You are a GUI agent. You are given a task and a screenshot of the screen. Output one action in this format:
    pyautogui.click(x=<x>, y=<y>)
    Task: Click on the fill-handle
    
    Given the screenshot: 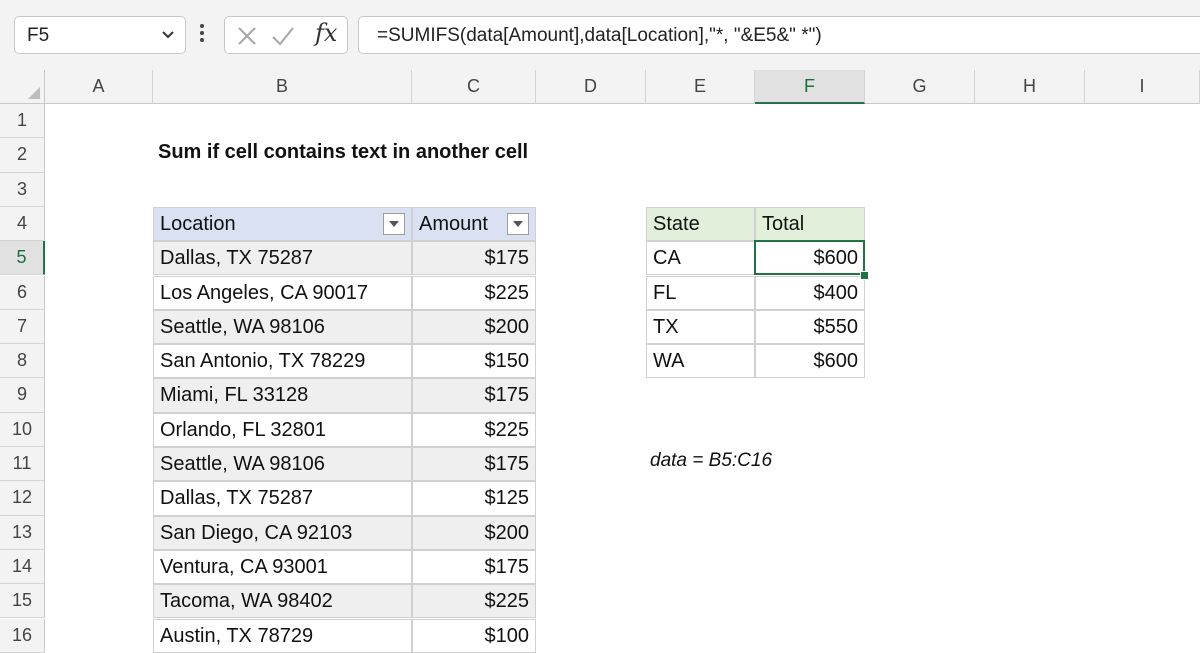 What is the action you would take?
    pyautogui.click(x=864, y=275)
    